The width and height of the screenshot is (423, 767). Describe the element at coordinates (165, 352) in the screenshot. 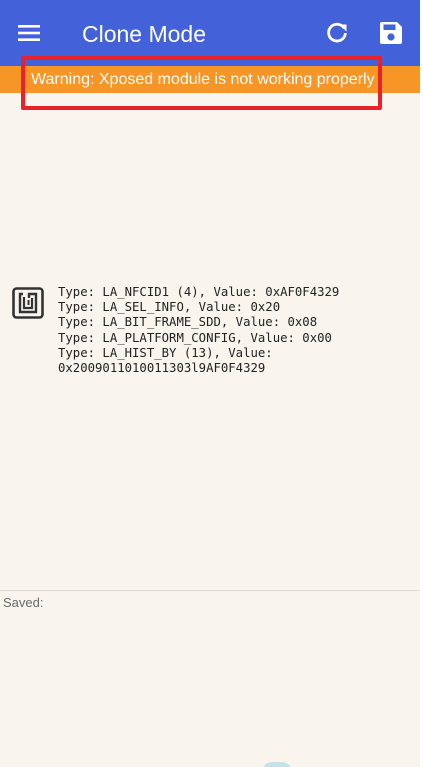

I see `tag-info-line: Type: LA_HIST_BY (13), Value:` at that location.